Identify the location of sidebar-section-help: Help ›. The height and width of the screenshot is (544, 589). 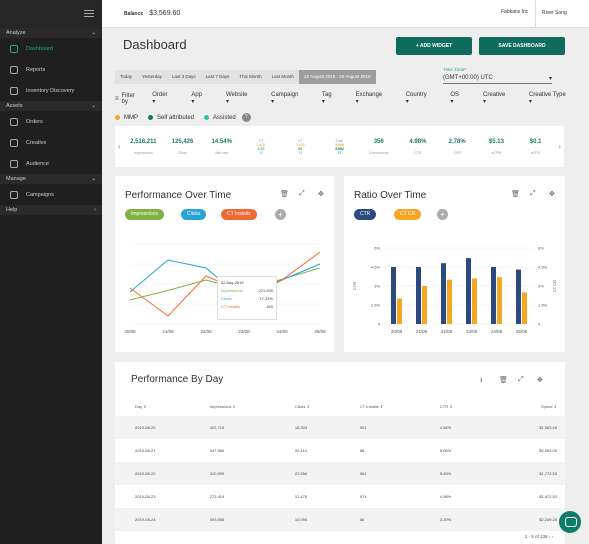
(51, 210).